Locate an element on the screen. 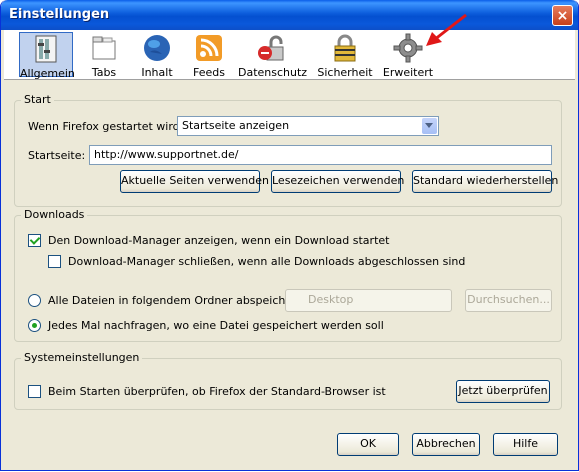 This screenshot has height=472, width=579. show-download-manager-checkbox is located at coordinates (34, 240).